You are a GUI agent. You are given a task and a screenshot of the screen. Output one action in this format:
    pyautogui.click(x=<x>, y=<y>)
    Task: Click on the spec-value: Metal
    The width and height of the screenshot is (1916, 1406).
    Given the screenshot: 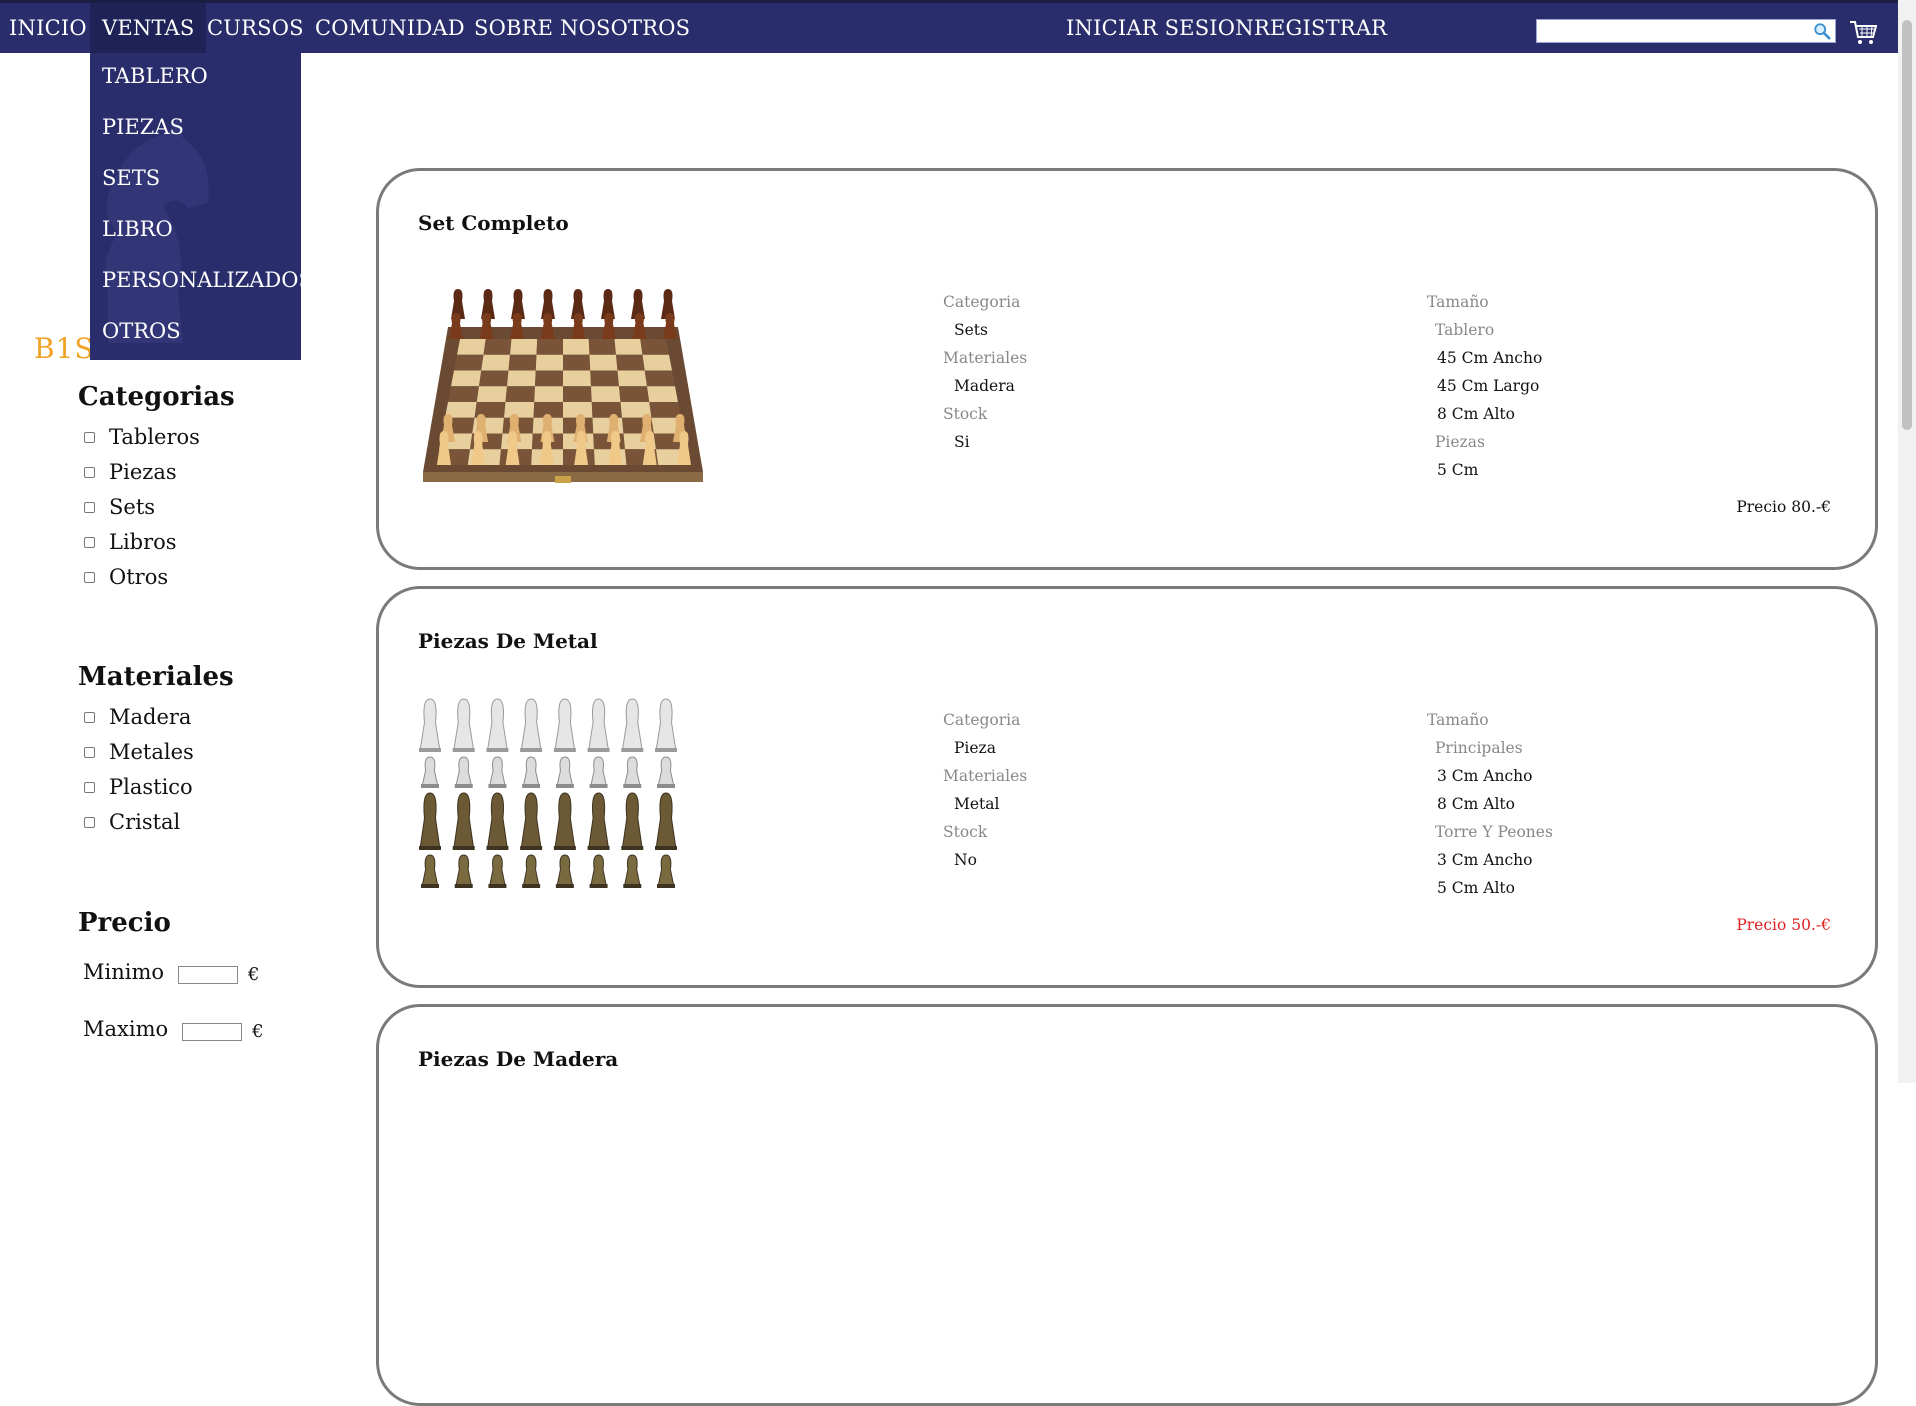 What is the action you would take?
    pyautogui.click(x=977, y=804)
    